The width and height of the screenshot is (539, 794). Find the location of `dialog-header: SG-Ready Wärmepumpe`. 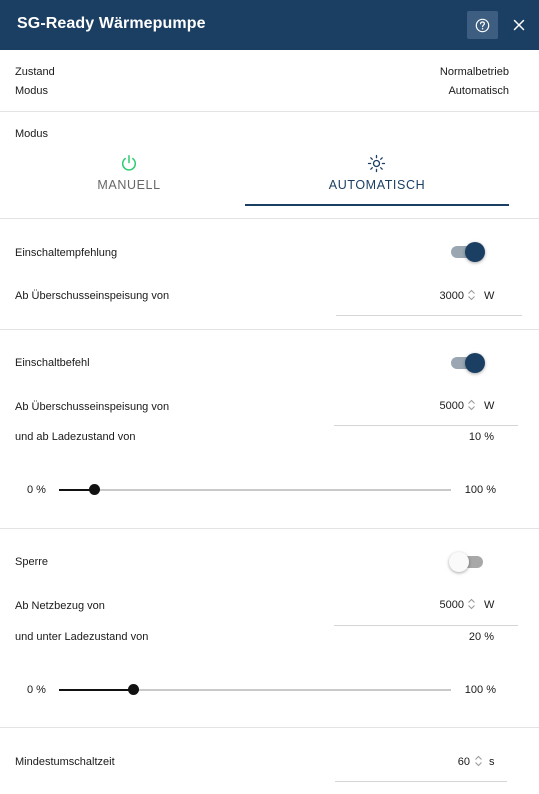

dialog-header: SG-Ready Wärmepumpe is located at coordinates (269, 25).